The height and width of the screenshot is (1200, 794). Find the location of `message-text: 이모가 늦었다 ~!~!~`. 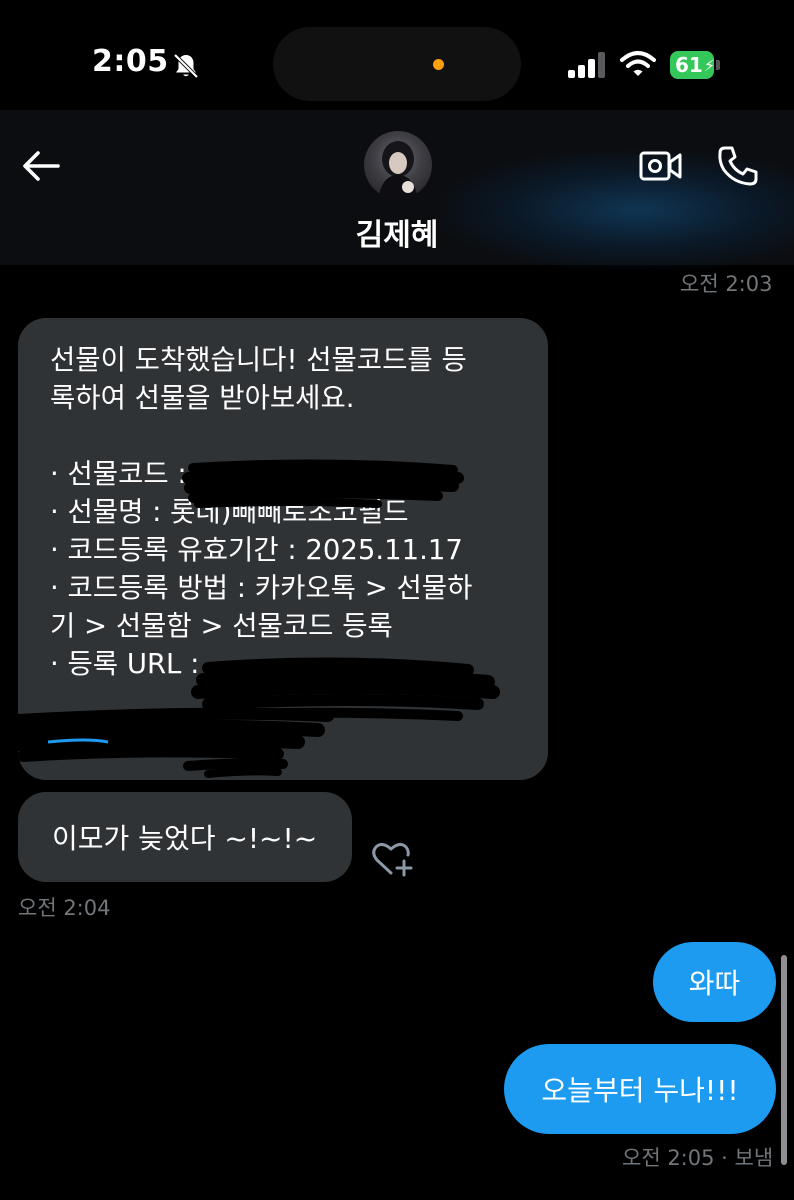

message-text: 이모가 늦었다 ~!~!~ is located at coordinates (185, 838).